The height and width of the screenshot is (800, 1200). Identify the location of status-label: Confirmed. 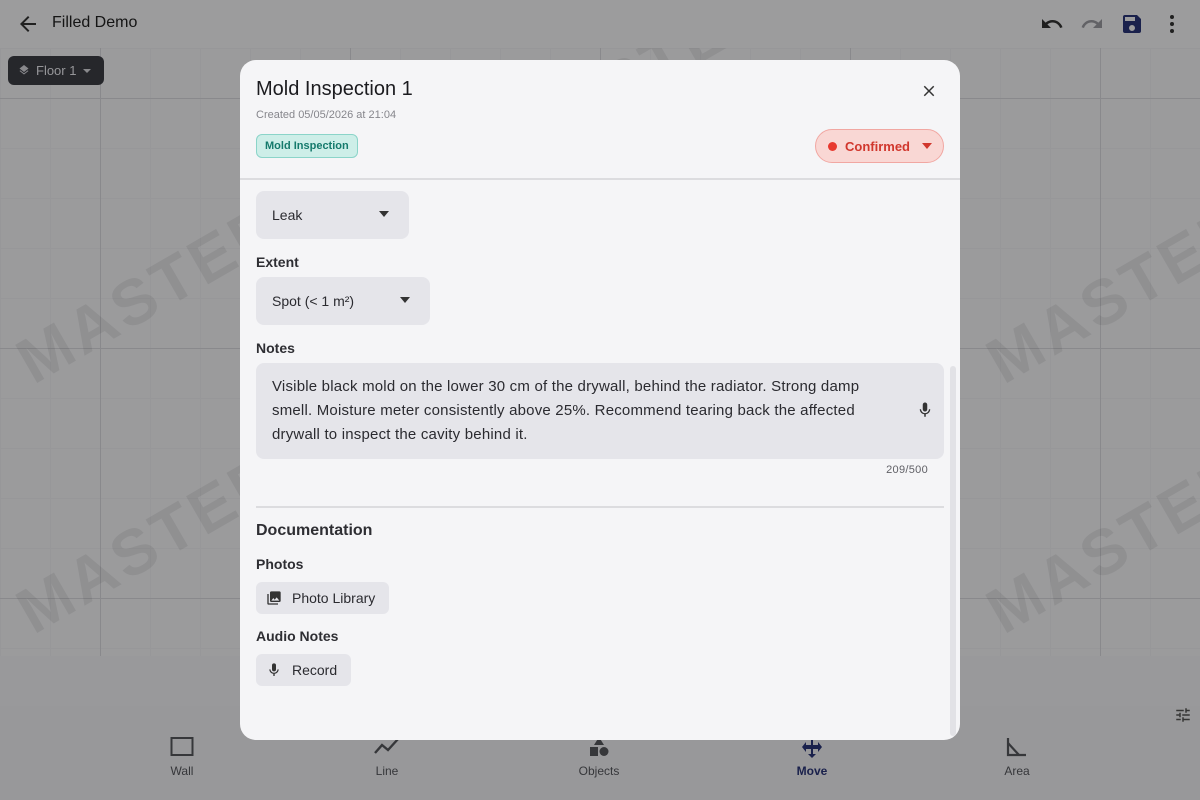
(877, 146).